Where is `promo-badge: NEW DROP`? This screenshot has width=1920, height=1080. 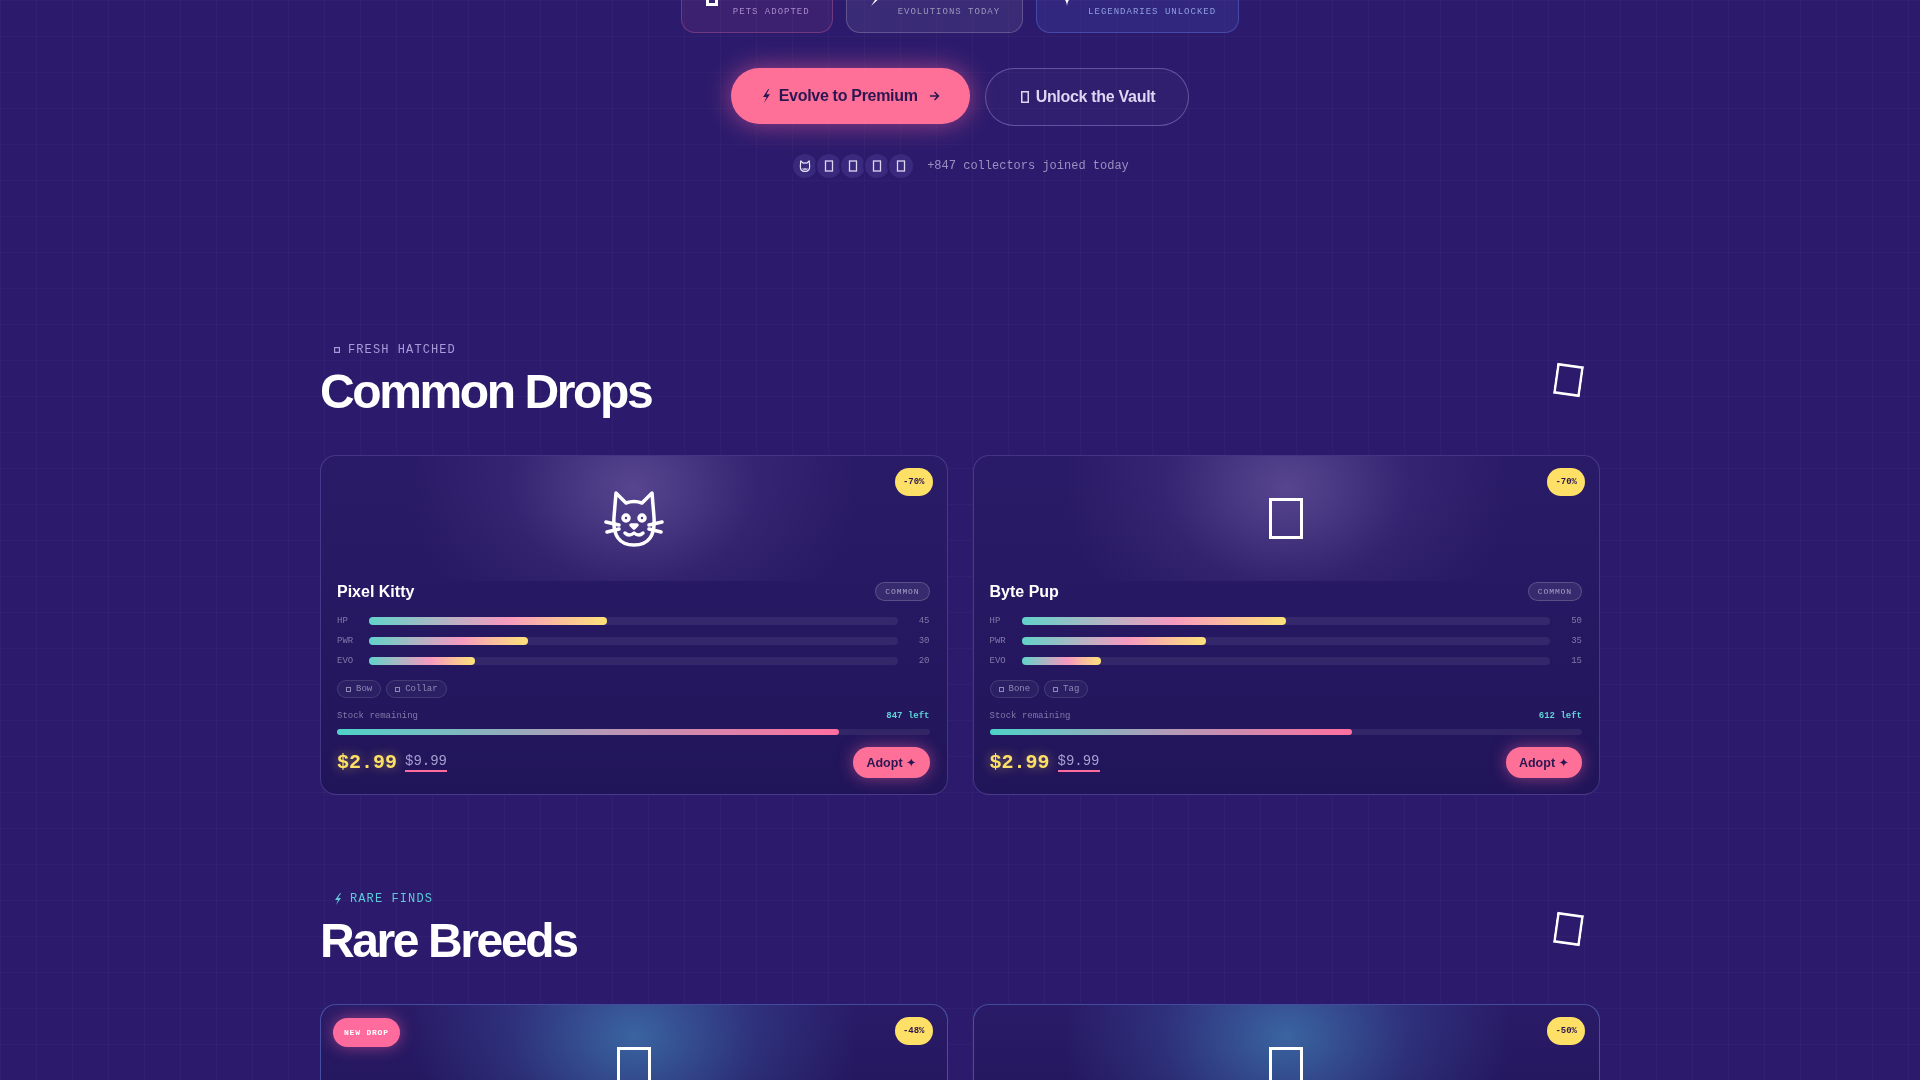
promo-badge: NEW DROP is located at coordinates (366, 1032).